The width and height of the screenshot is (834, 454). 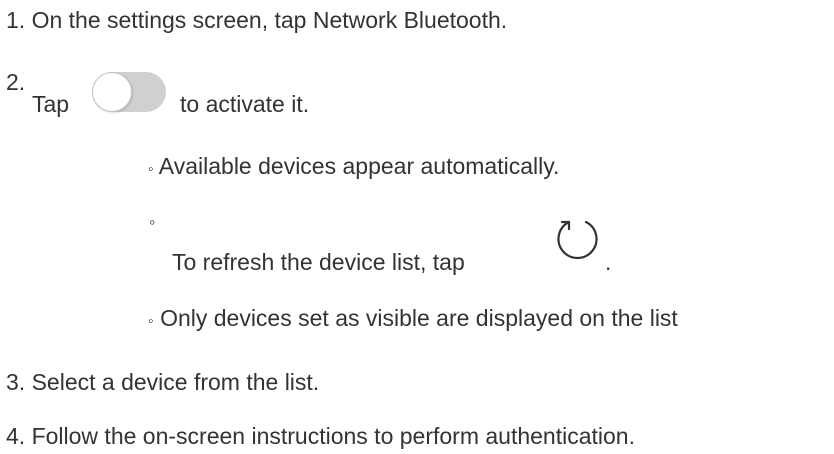 What do you see at coordinates (16, 20) in the screenshot?
I see `step-1-number: 1.` at bounding box center [16, 20].